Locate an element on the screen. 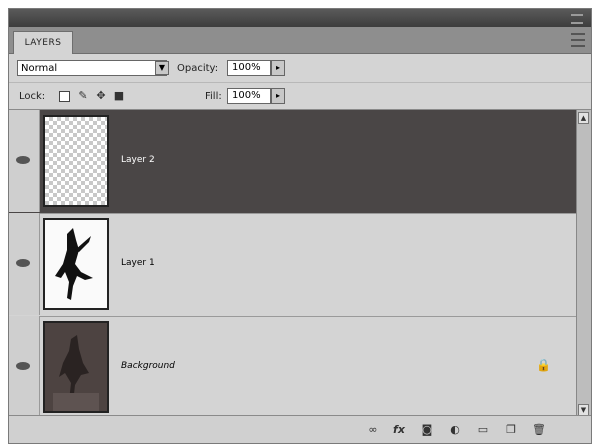 The width and height of the screenshot is (594, 447). fill-slider-arrow-icon: ▸ is located at coordinates (278, 96).